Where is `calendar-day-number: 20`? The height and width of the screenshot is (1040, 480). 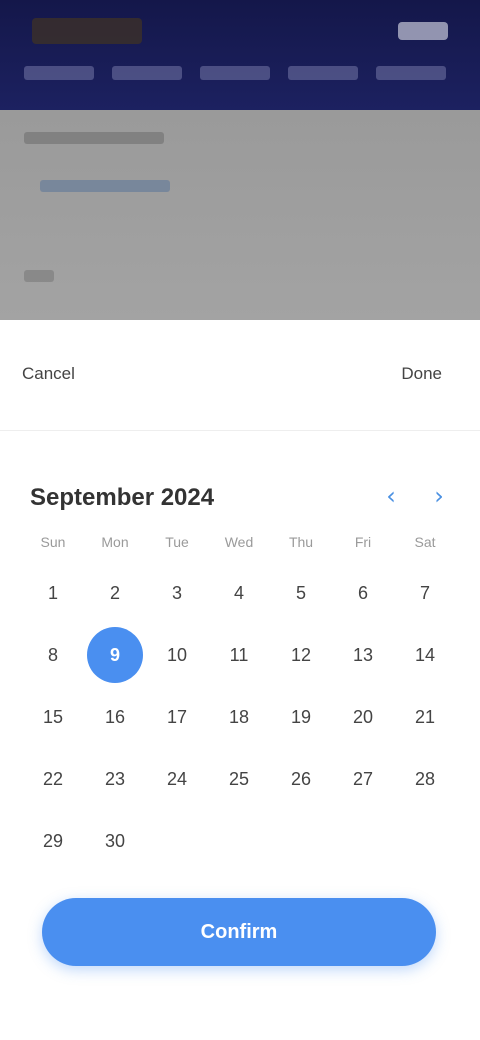
calendar-day-number: 20 is located at coordinates (363, 716).